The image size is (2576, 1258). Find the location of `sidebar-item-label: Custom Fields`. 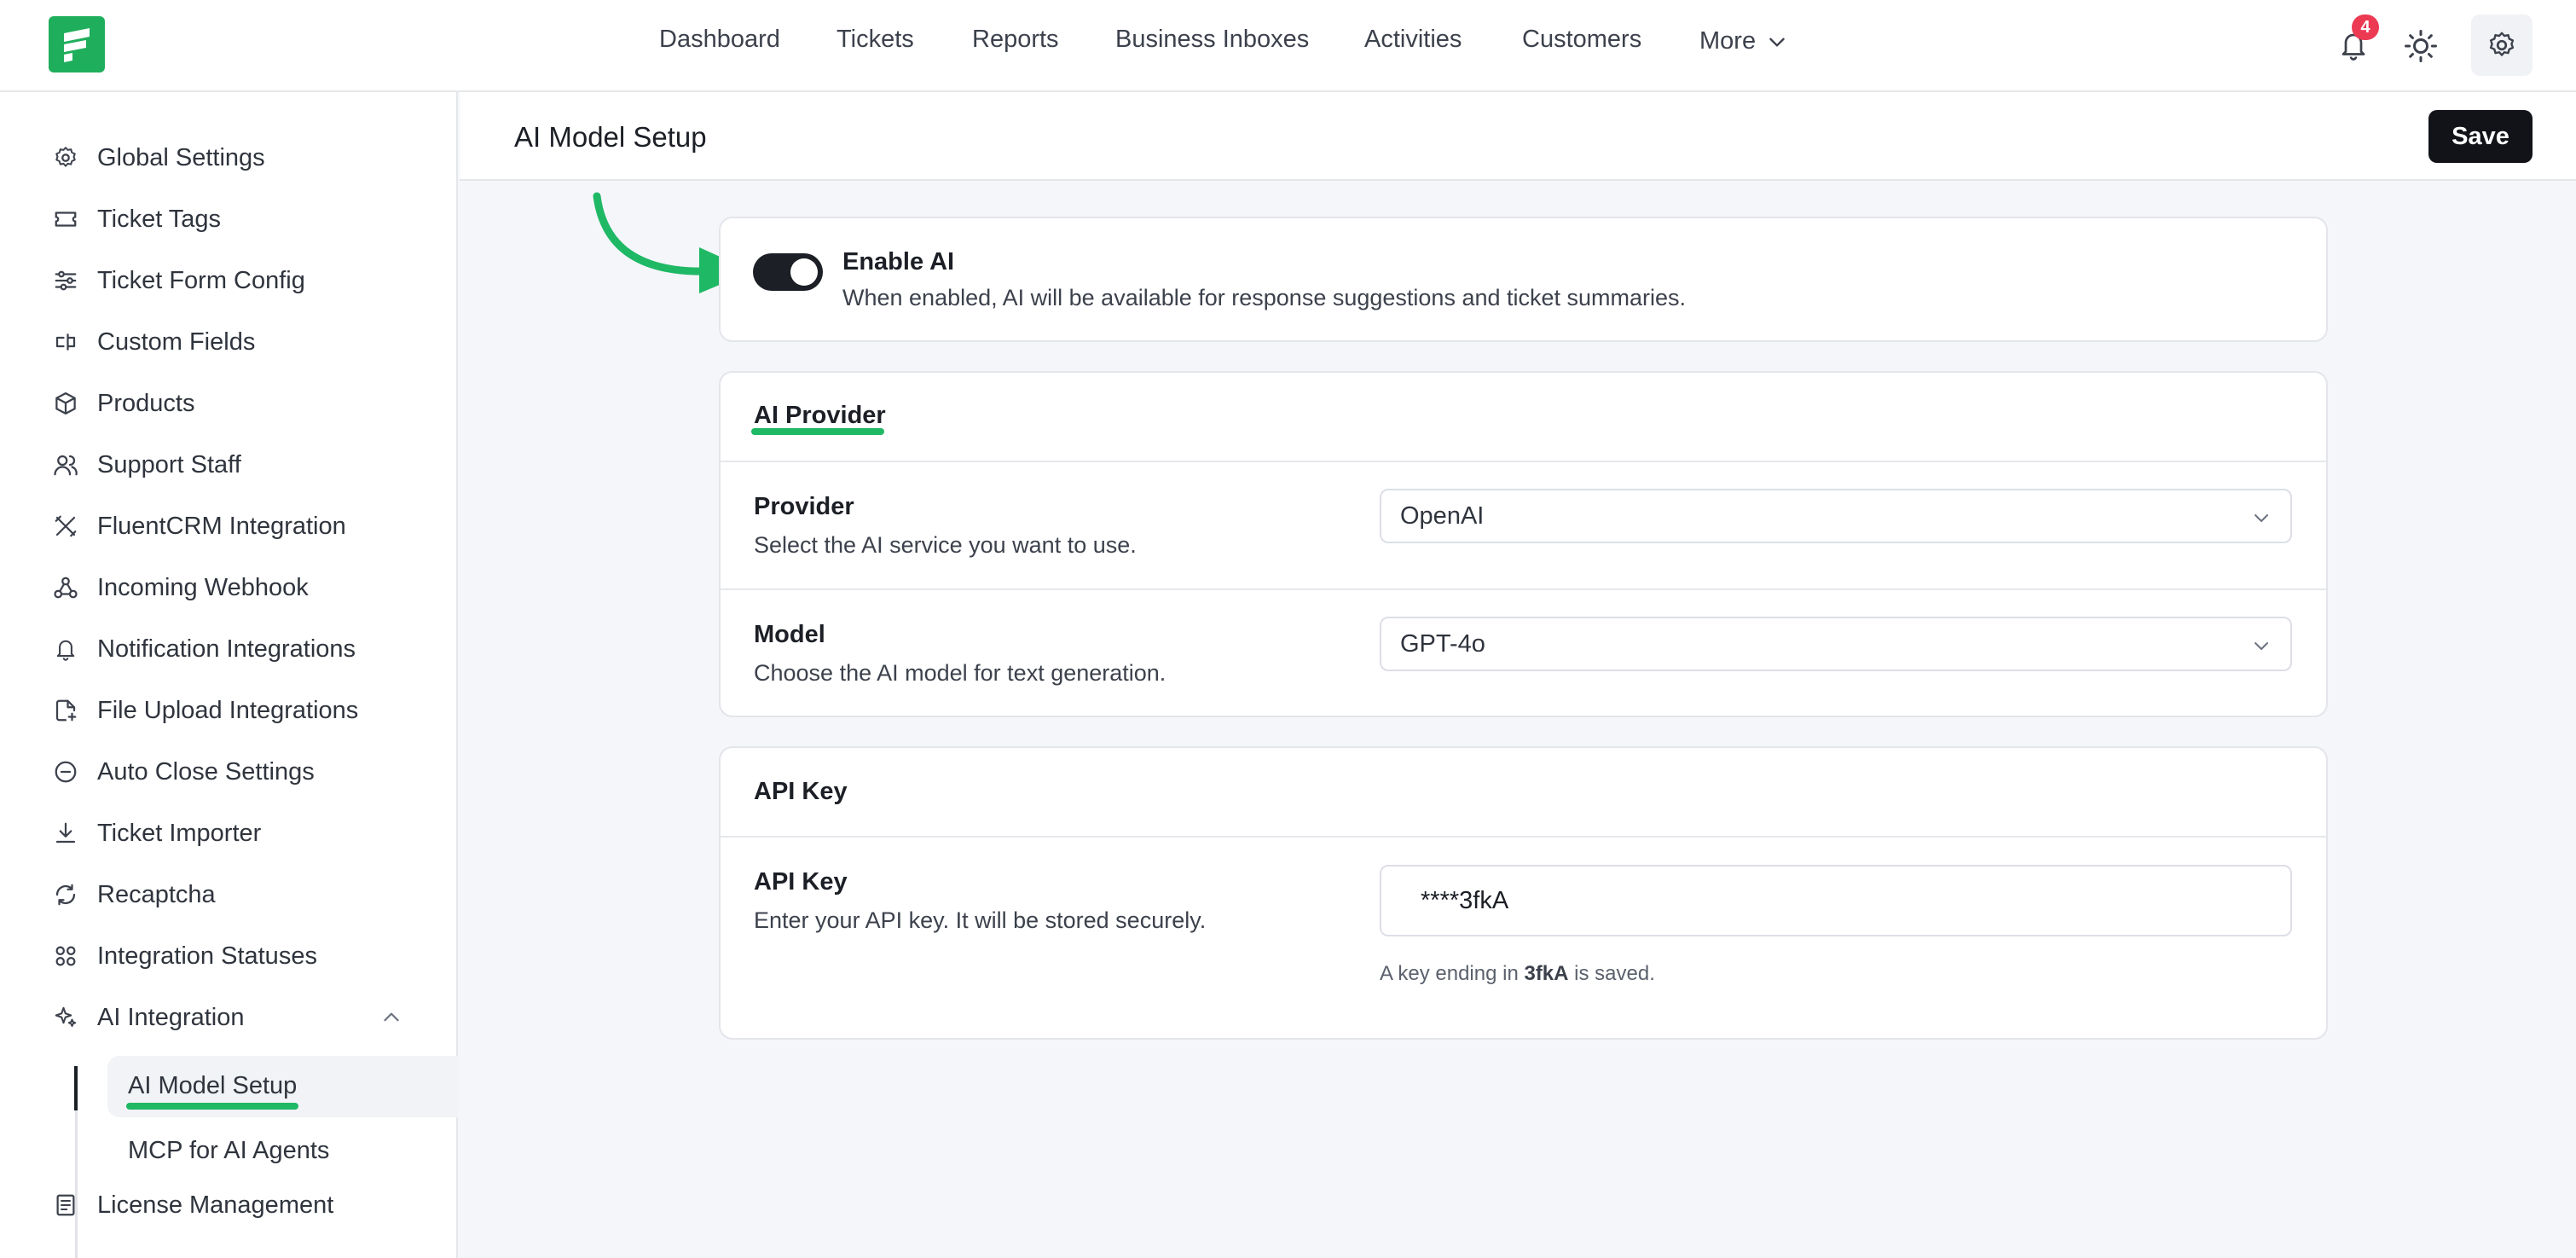

sidebar-item-label: Custom Fields is located at coordinates (177, 342).